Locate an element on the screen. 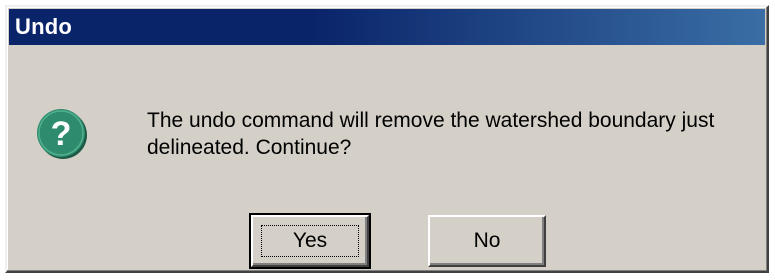 This screenshot has width=775, height=280. question-icon: ? is located at coordinates (62, 134).